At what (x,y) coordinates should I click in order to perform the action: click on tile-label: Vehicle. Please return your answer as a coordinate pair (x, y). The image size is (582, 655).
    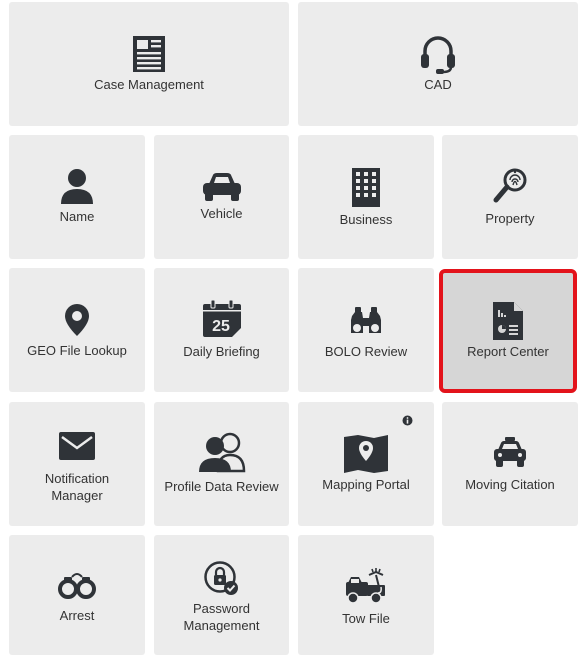
    Looking at the image, I should click on (221, 213).